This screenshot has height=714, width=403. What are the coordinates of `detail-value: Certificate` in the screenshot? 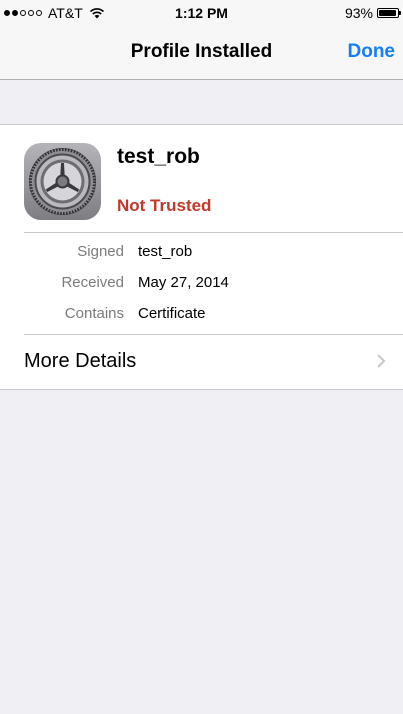 It's located at (172, 313).